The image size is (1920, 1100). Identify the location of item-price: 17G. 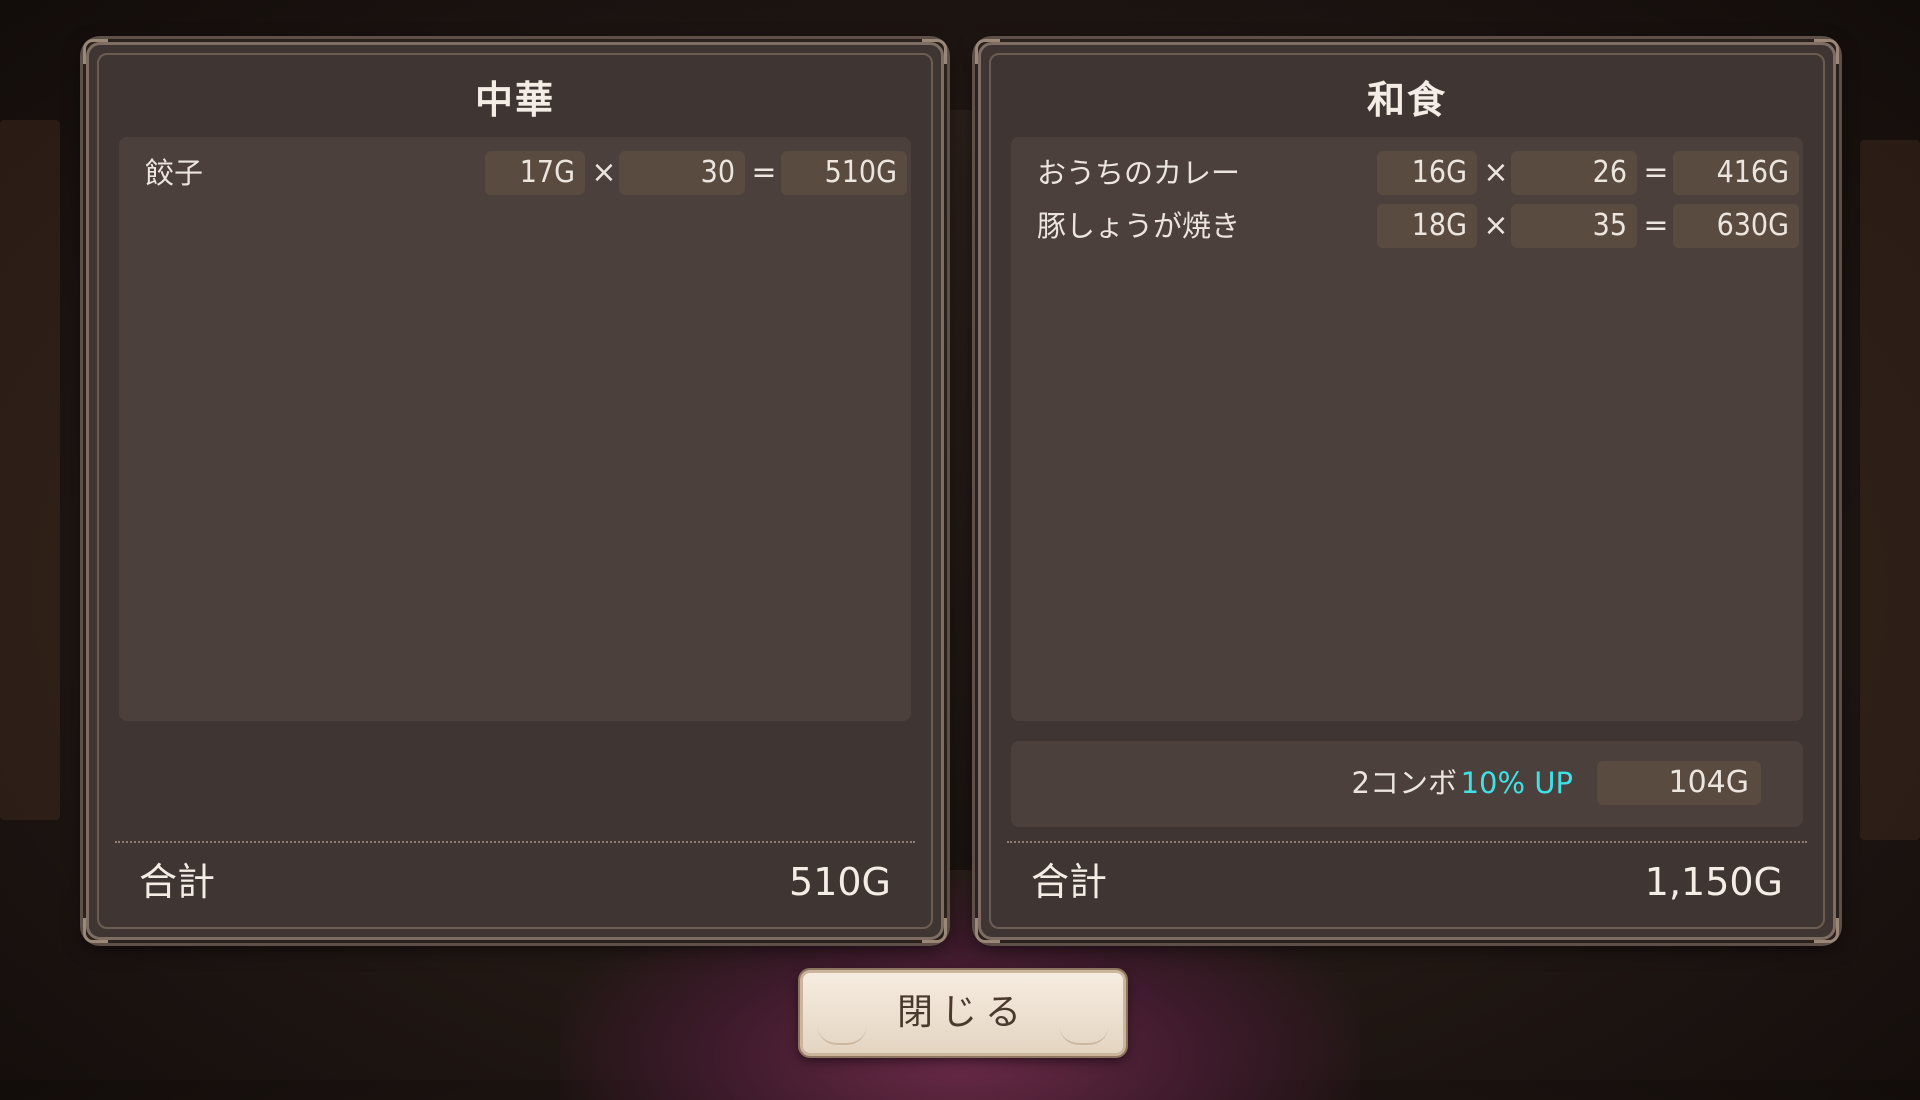
(535, 173).